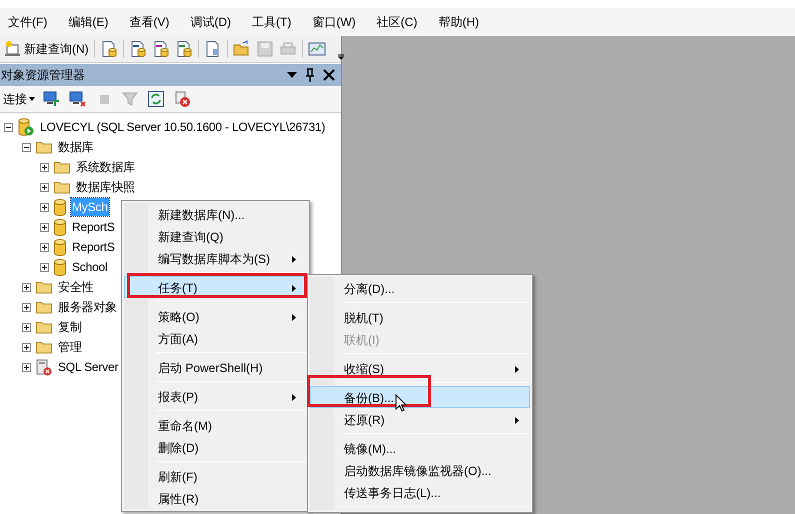 The width and height of the screenshot is (795, 514). I want to click on script-stop-icon, so click(182, 99).